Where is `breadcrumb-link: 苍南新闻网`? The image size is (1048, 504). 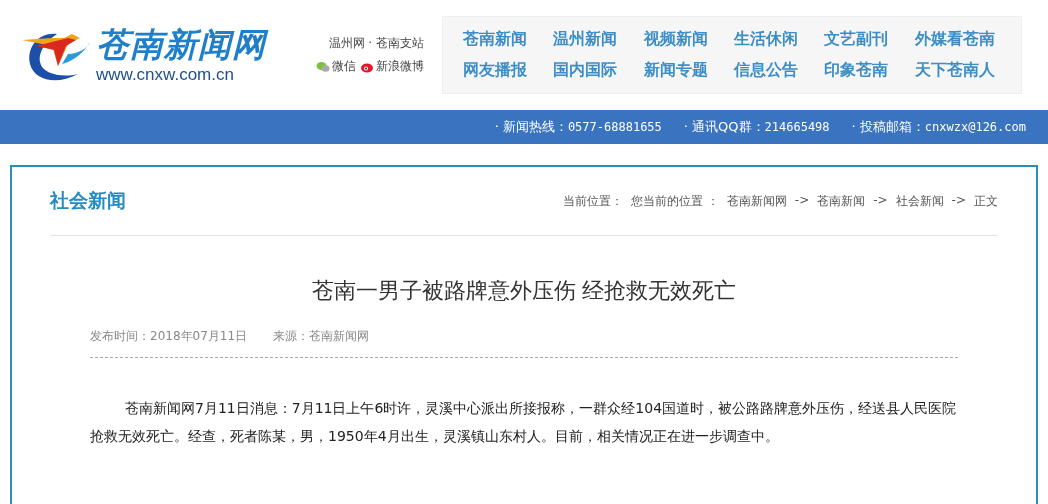 breadcrumb-link: 苍南新闻网 is located at coordinates (756, 201).